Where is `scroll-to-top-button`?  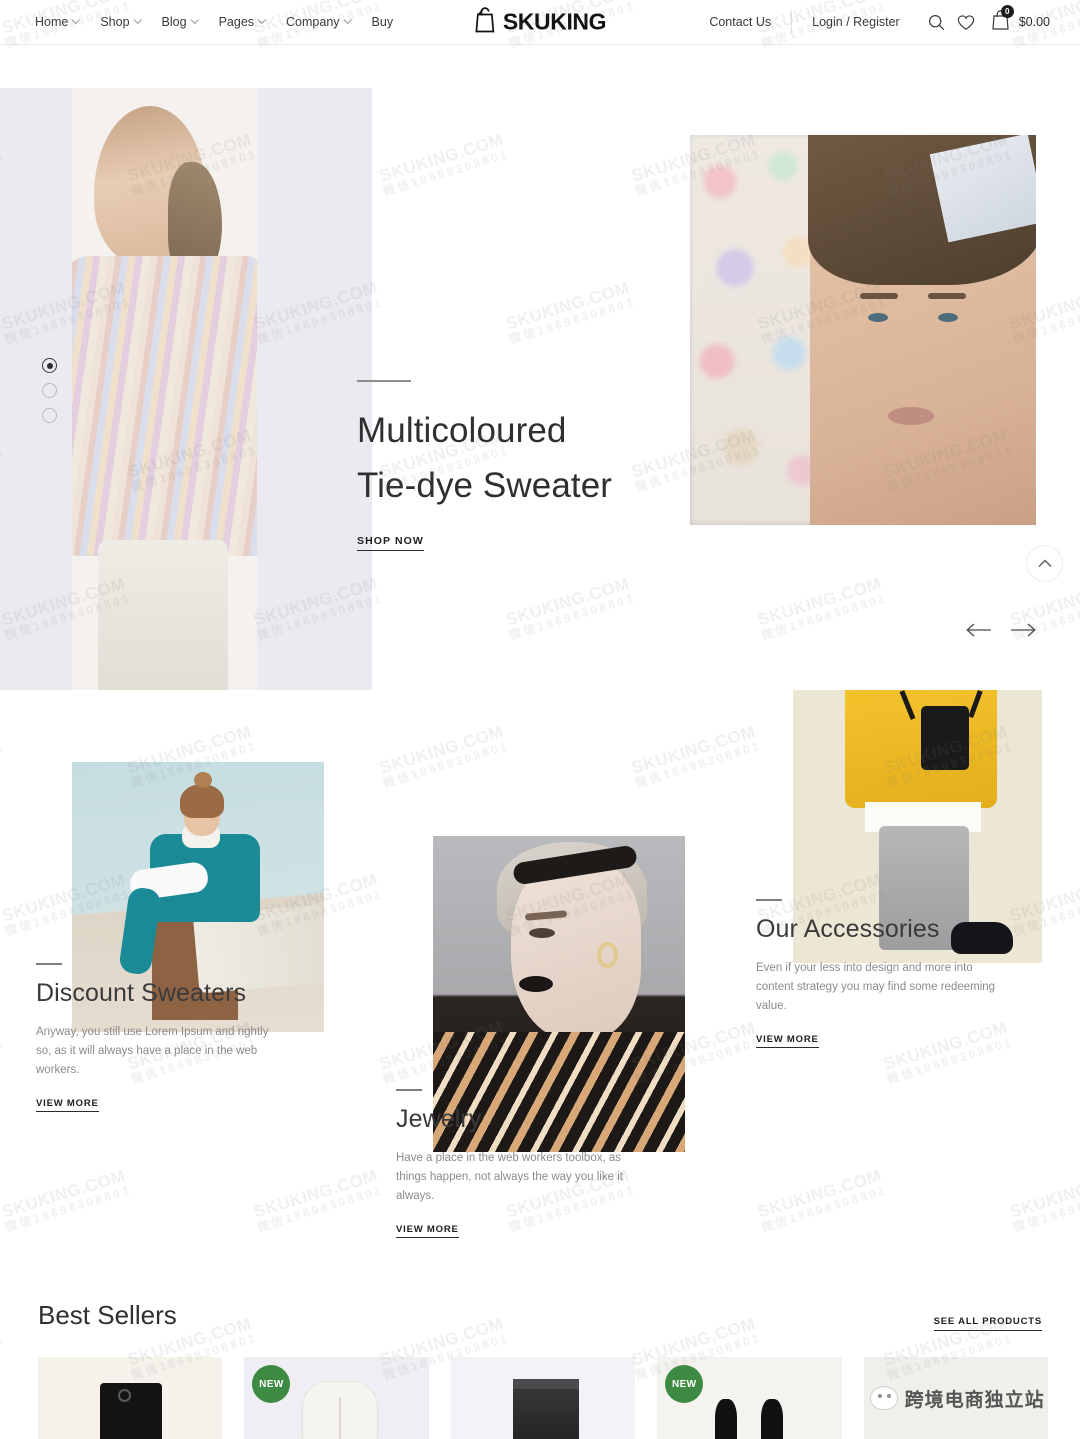
scroll-to-top-button is located at coordinates (1044, 563).